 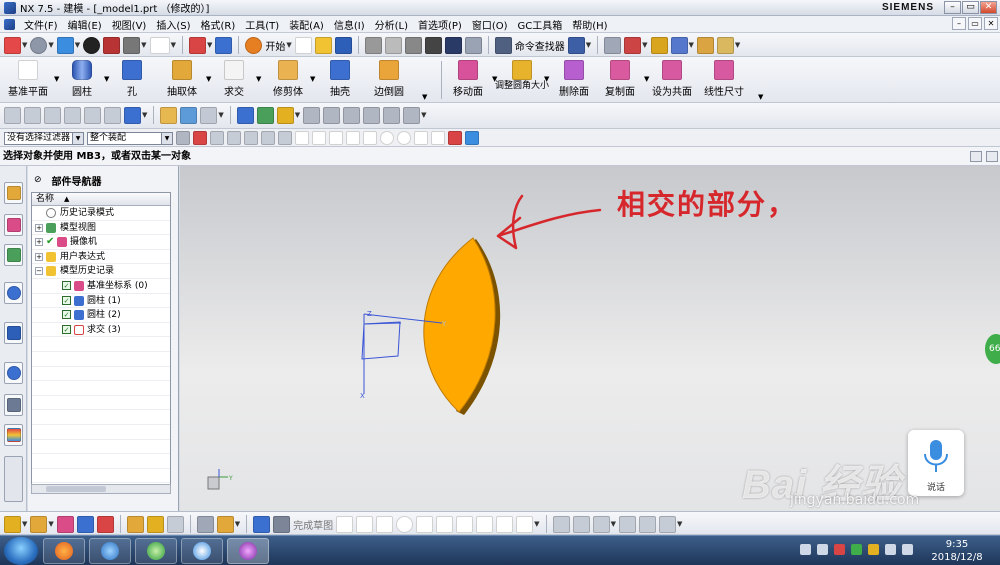 I want to click on sketch-icon, so click(x=262, y=524).